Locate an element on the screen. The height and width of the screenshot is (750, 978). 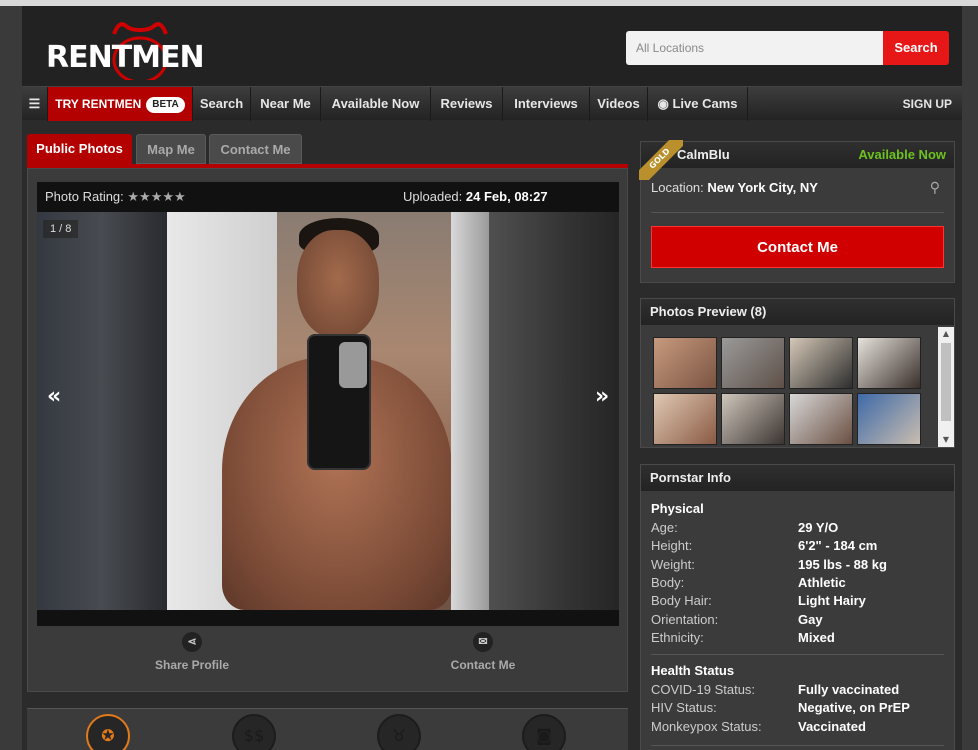
scroll-down-icon: ▼ is located at coordinates (946, 440).